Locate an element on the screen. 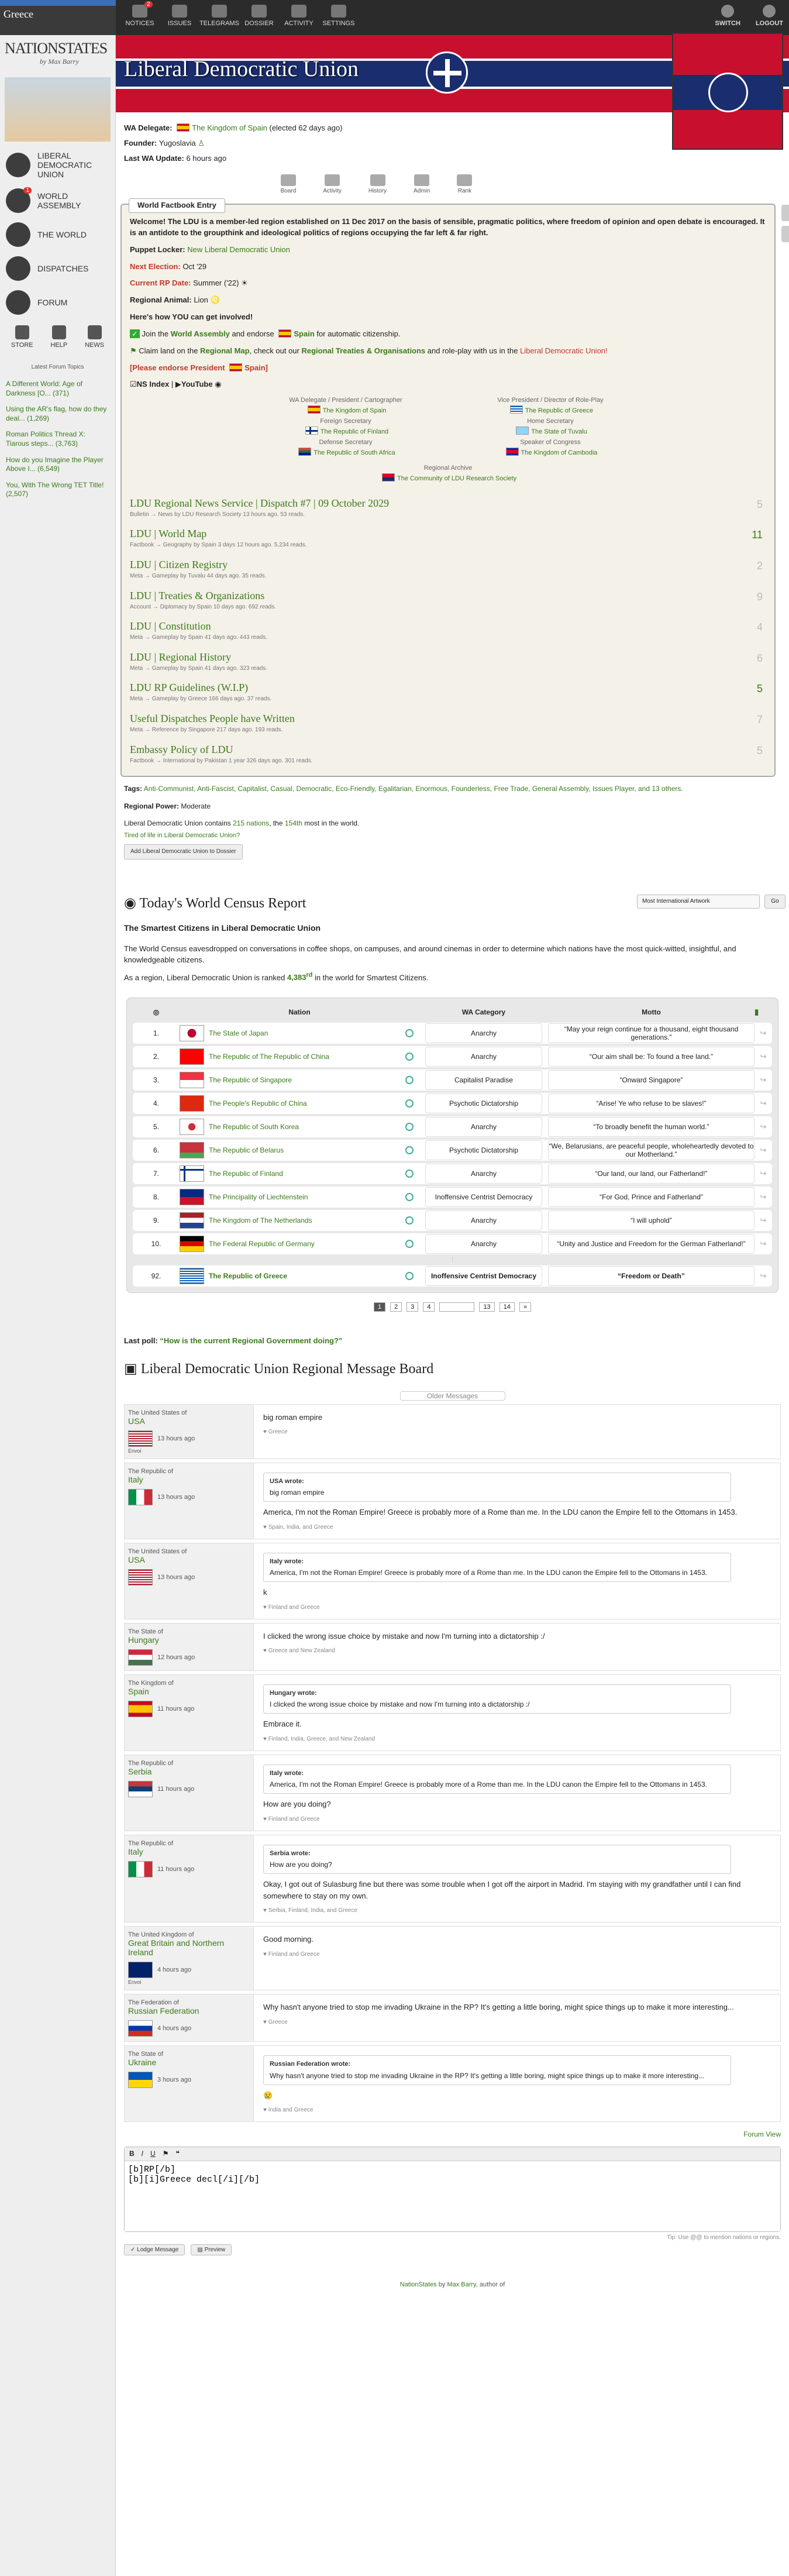 The height and width of the screenshot is (2576, 789). role-nation-link: The Republic of Finland is located at coordinates (354, 432).